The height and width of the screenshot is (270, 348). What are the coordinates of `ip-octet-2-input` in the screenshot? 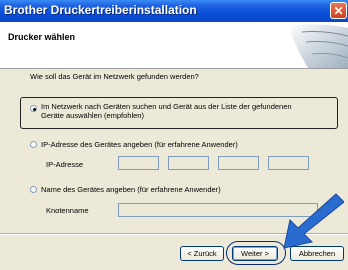 It's located at (188, 163).